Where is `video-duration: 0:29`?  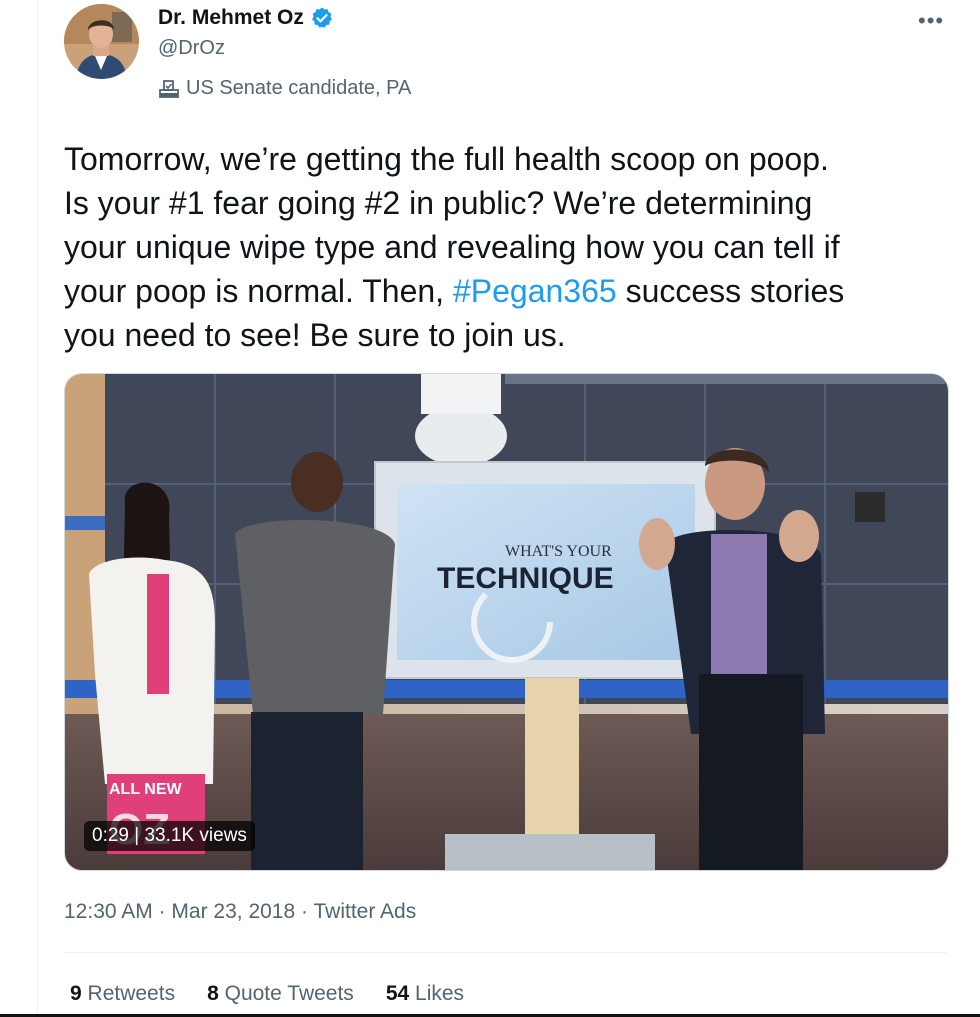 video-duration: 0:29 is located at coordinates (110, 835).